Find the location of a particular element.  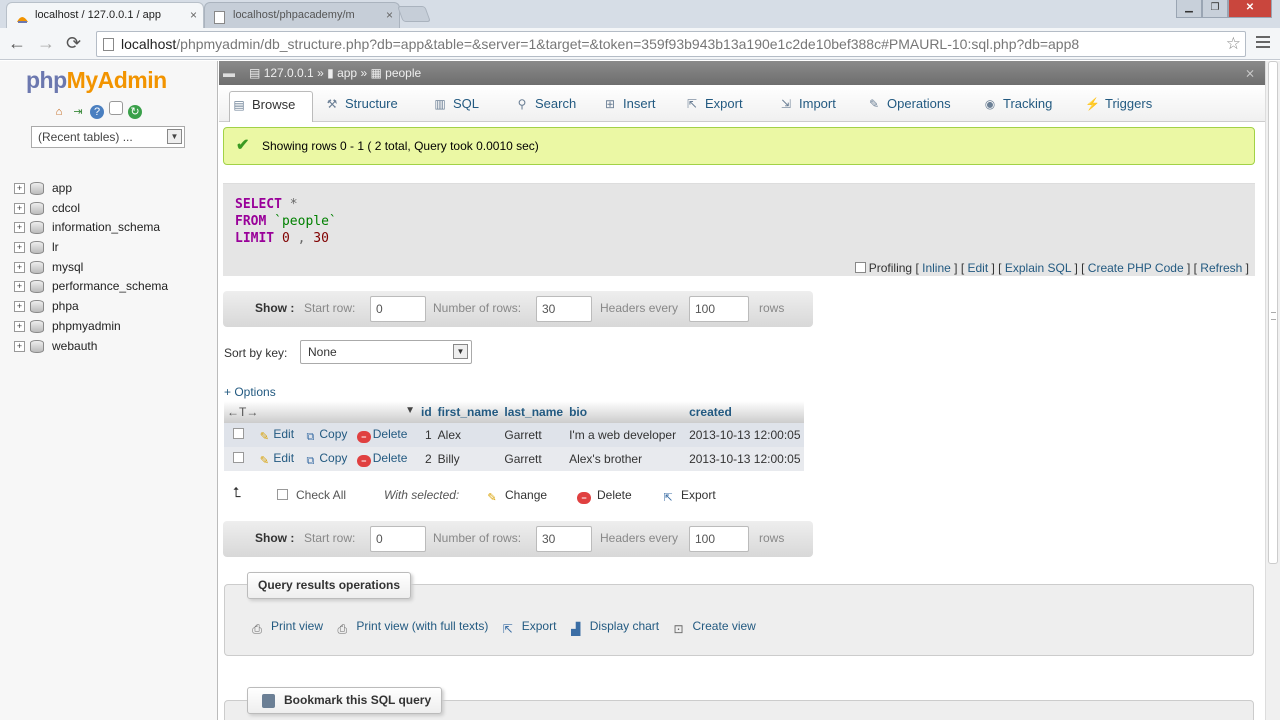

column-header-created: created is located at coordinates (745, 412).